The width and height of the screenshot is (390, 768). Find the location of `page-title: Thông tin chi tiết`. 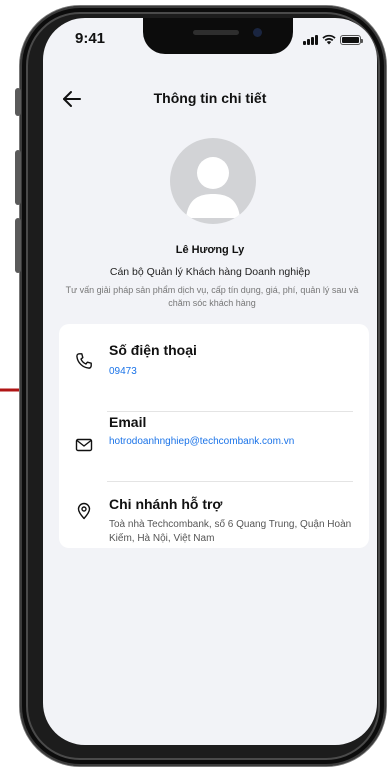

page-title: Thông tin chi tiết is located at coordinates (210, 98).